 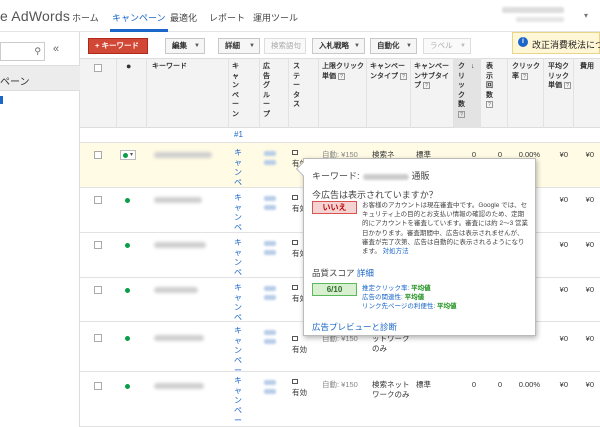 I want to click on col-avg-cpc: 平均クリック単価 ?, so click(x=560, y=76).